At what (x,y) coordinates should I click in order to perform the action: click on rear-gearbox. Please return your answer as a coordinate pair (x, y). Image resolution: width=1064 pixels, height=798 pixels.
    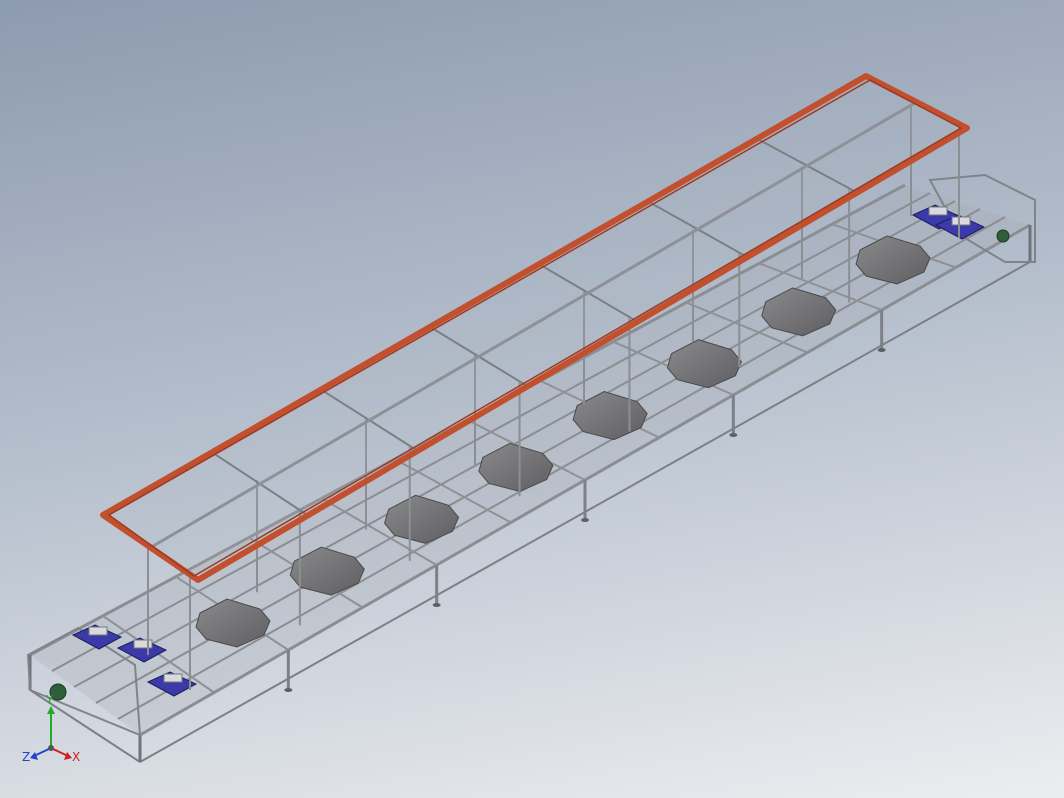
    Looking at the image, I should click on (1003, 236).